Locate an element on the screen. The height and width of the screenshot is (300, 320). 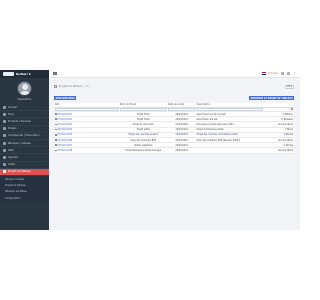
user-block: SuperAdmin is located at coordinates (24, 91).